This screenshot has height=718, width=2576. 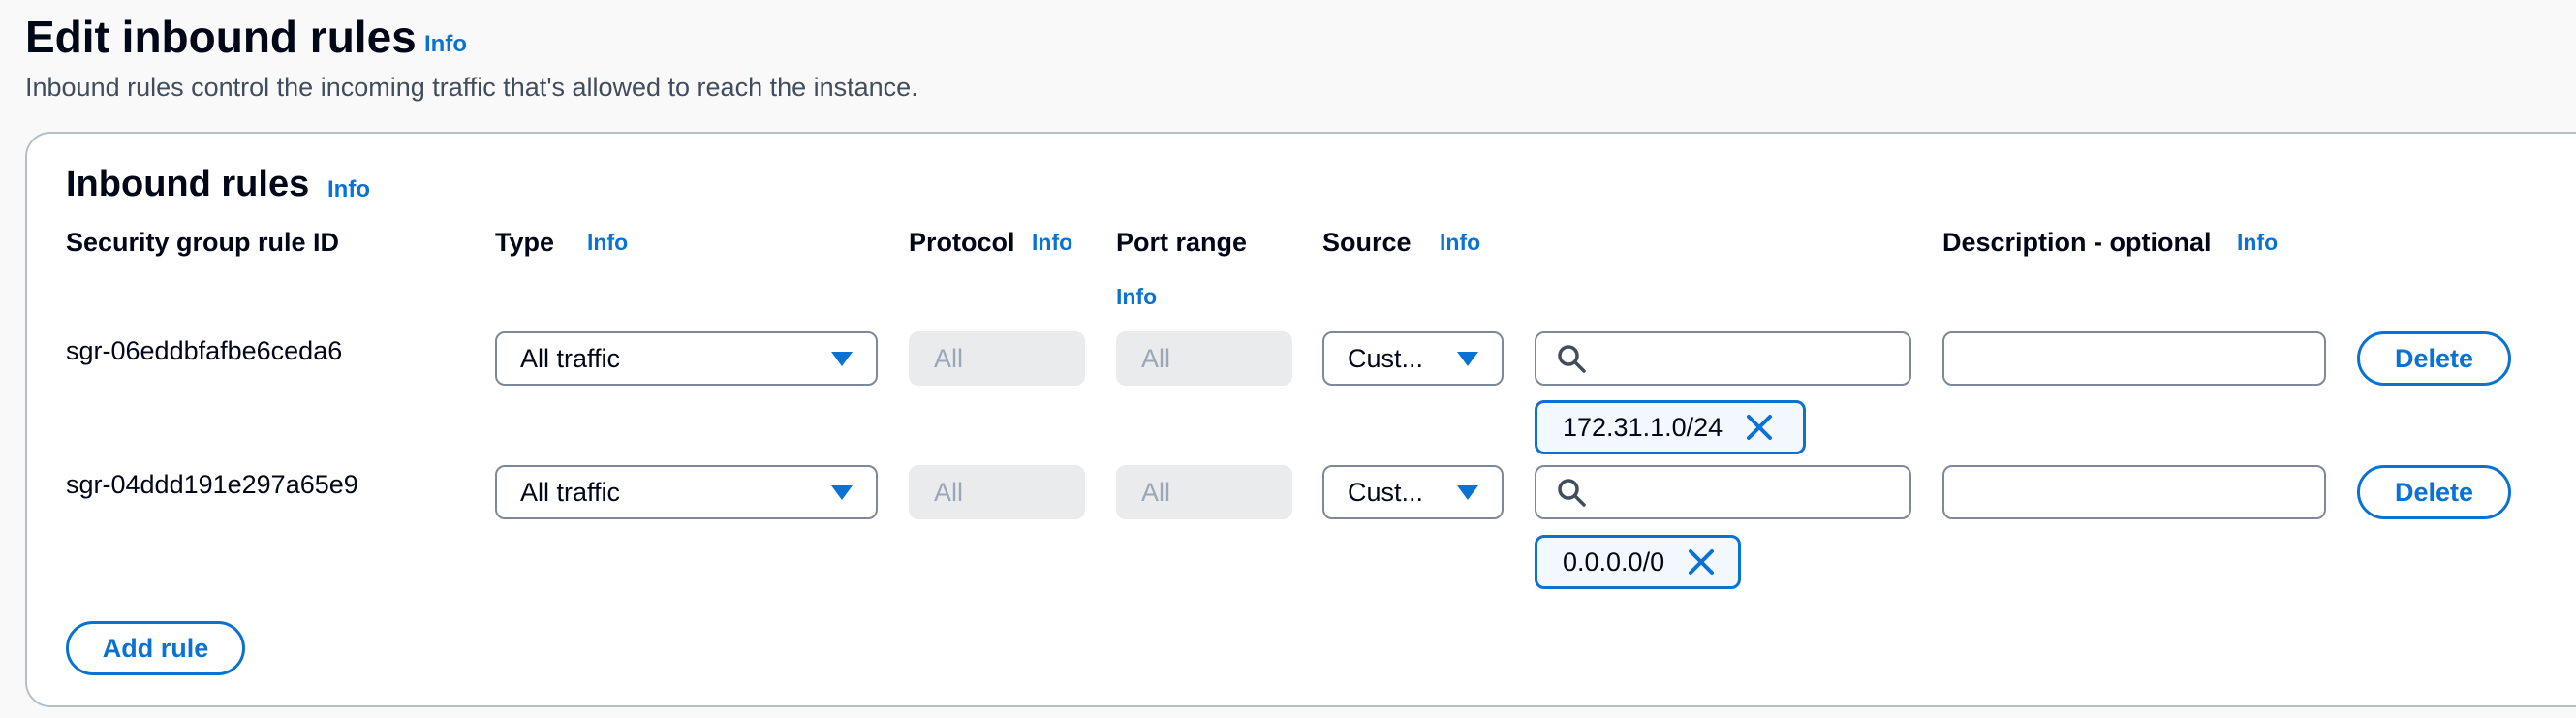 What do you see at coordinates (1136, 296) in the screenshot?
I see `port-range-info-link: Info` at bounding box center [1136, 296].